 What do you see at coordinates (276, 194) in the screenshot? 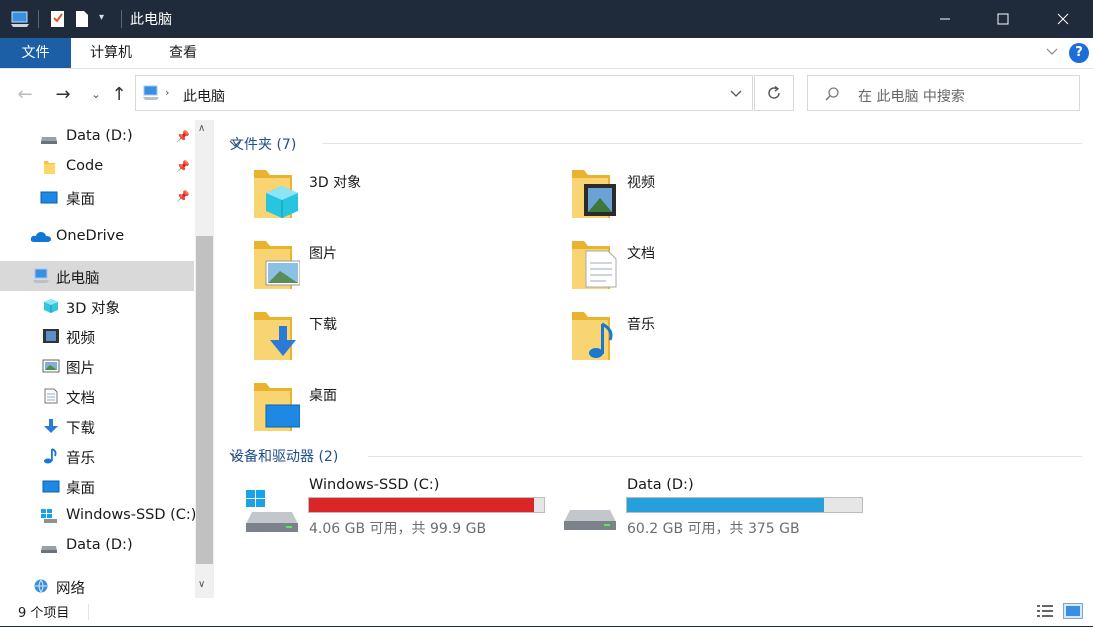
I see `3d-objects-folder-icon` at bounding box center [276, 194].